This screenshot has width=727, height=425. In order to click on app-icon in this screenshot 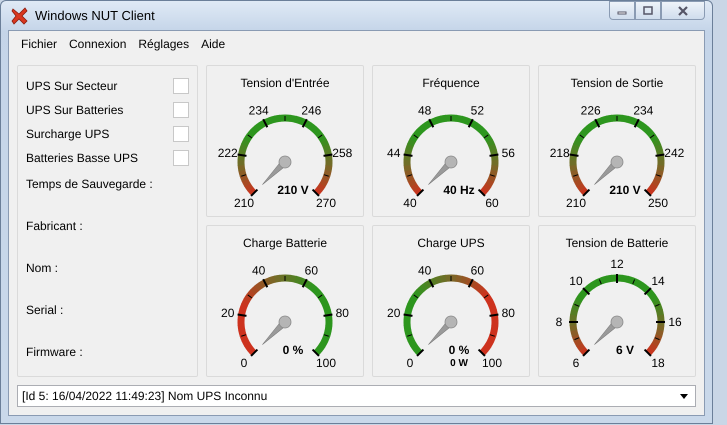, I will do `click(20, 15)`.